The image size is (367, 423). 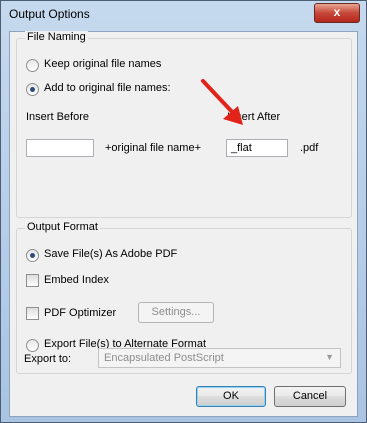 I want to click on chevron-down-icon: ▼, so click(x=329, y=357).